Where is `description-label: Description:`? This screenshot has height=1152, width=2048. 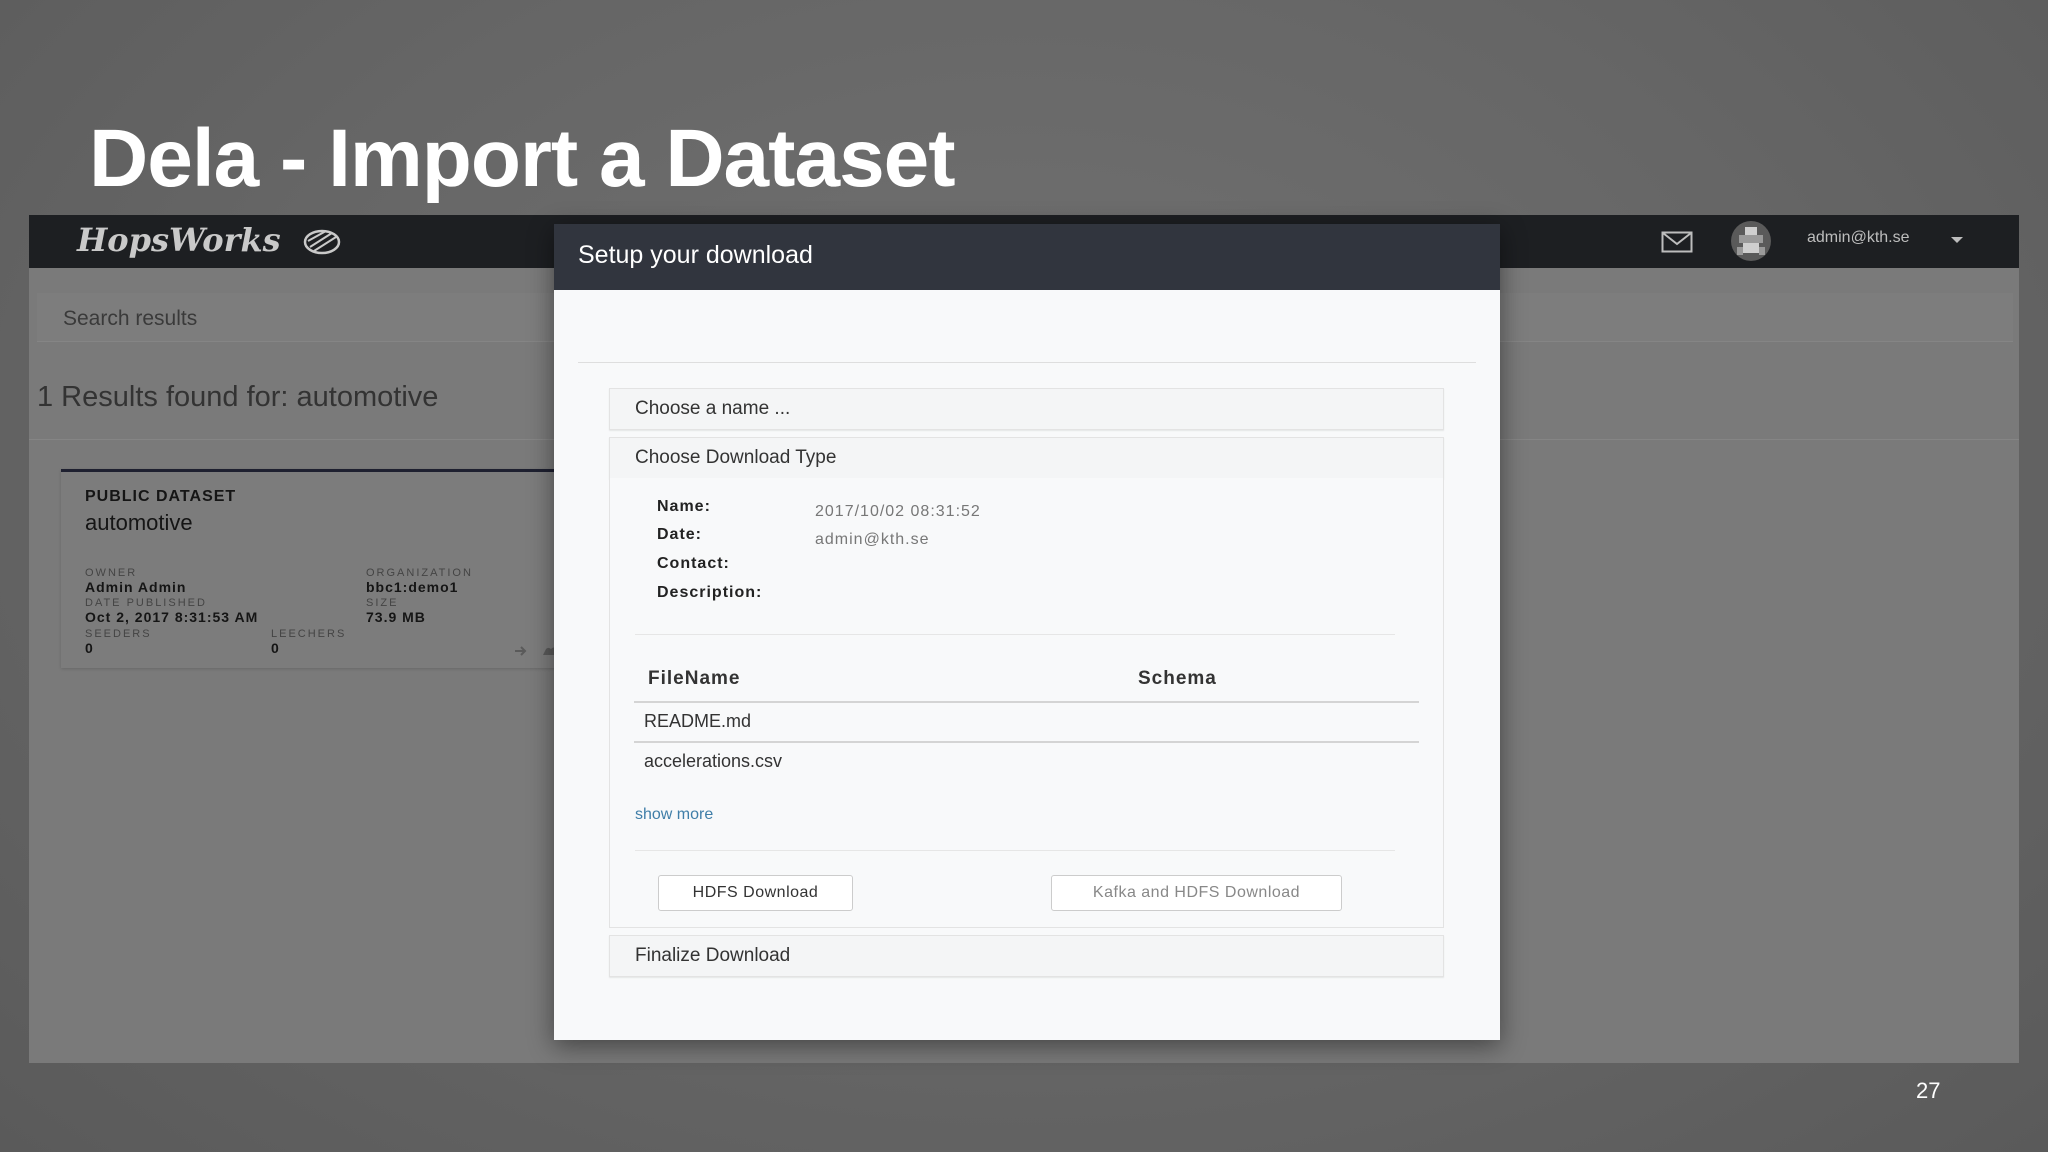 description-label: Description: is located at coordinates (710, 592).